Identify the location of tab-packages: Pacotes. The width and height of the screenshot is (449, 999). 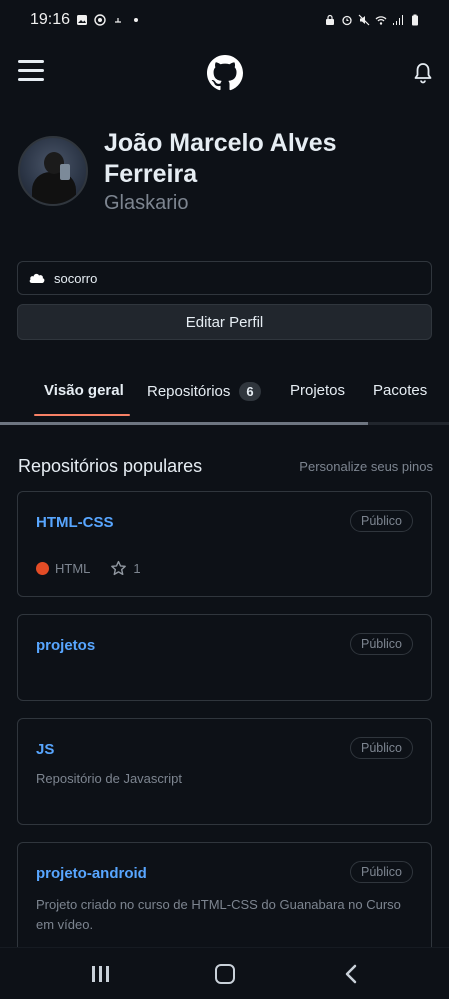
(400, 390).